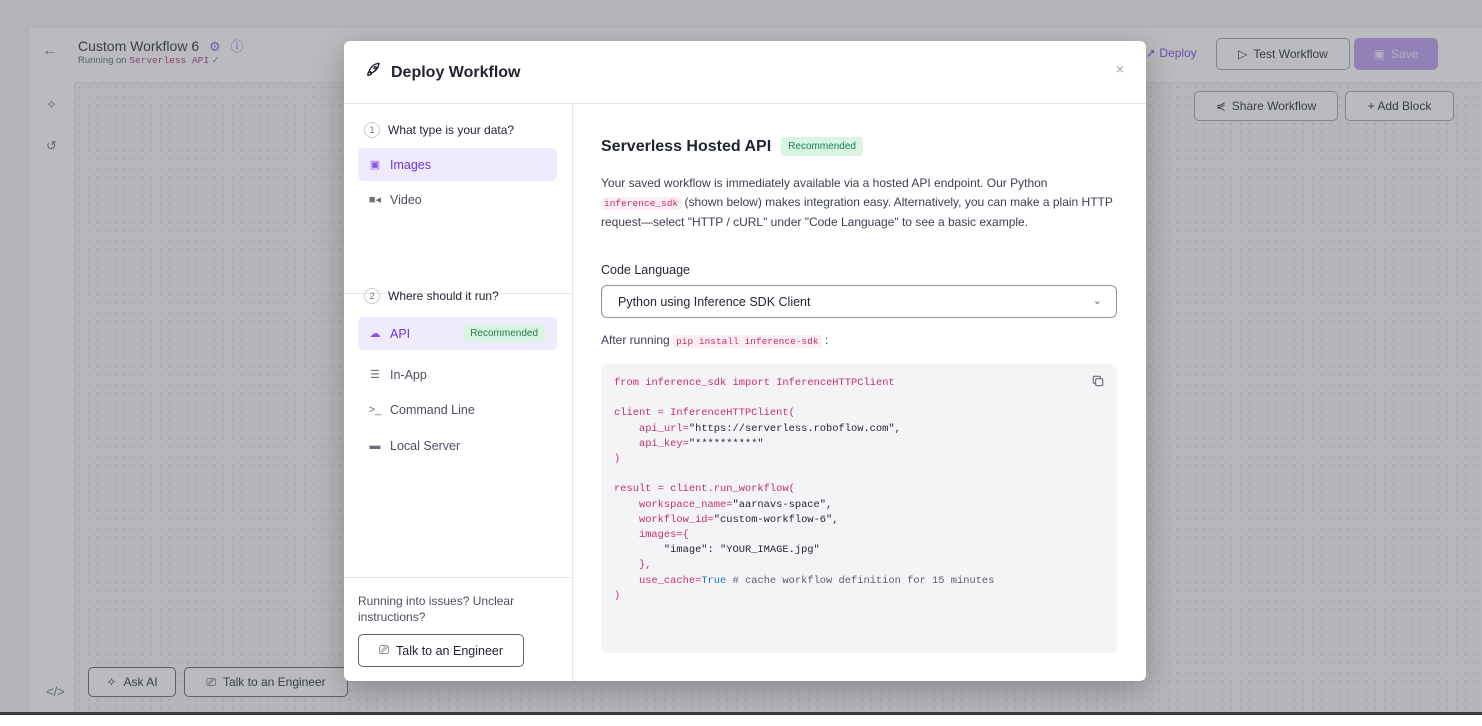  Describe the element at coordinates (782, 504) in the screenshot. I see `code-token: "aarnavs-space",` at that location.